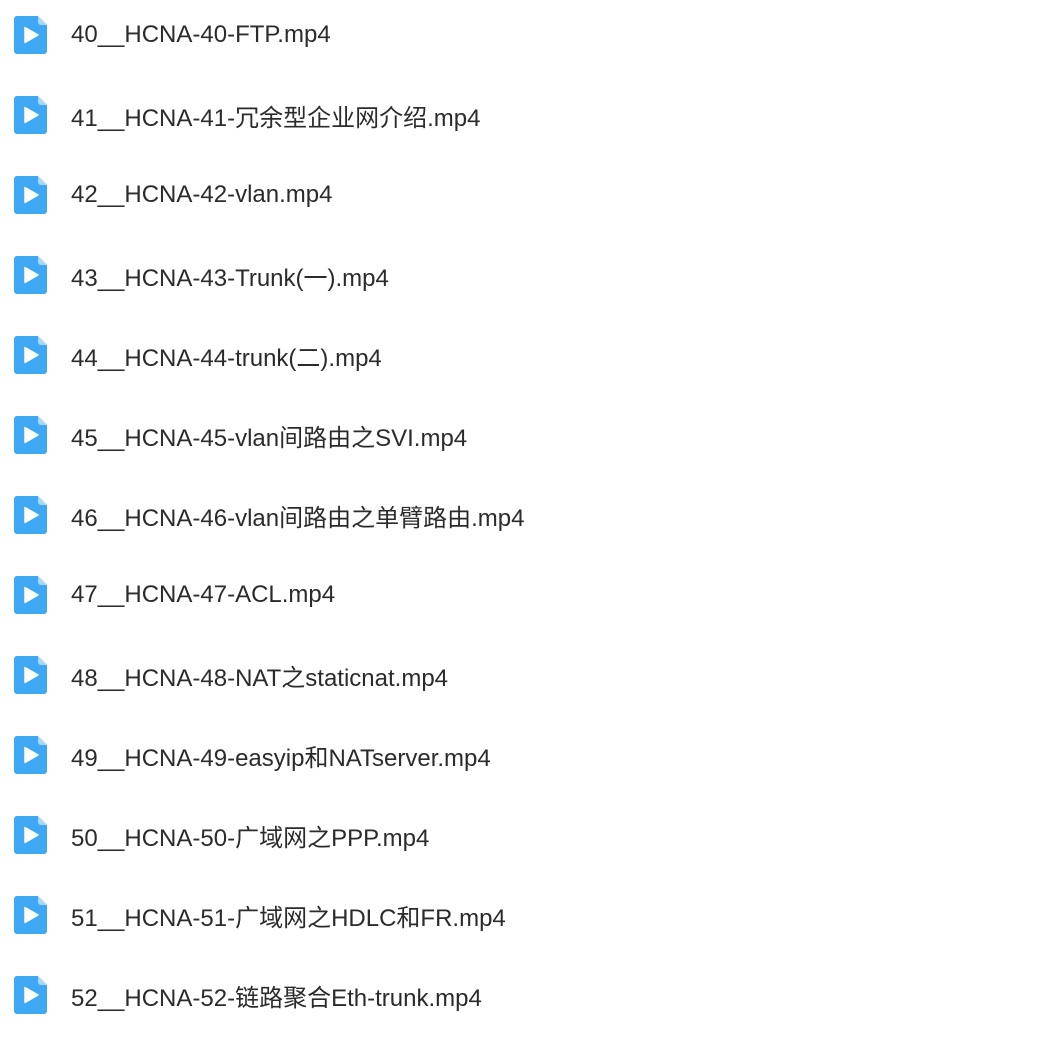 Image resolution: width=1056 pixels, height=1038 pixels. What do you see at coordinates (528, 435) in the screenshot?
I see `file-row: 45__HCNA-45-vlan间路由之SVI.mp4` at bounding box center [528, 435].